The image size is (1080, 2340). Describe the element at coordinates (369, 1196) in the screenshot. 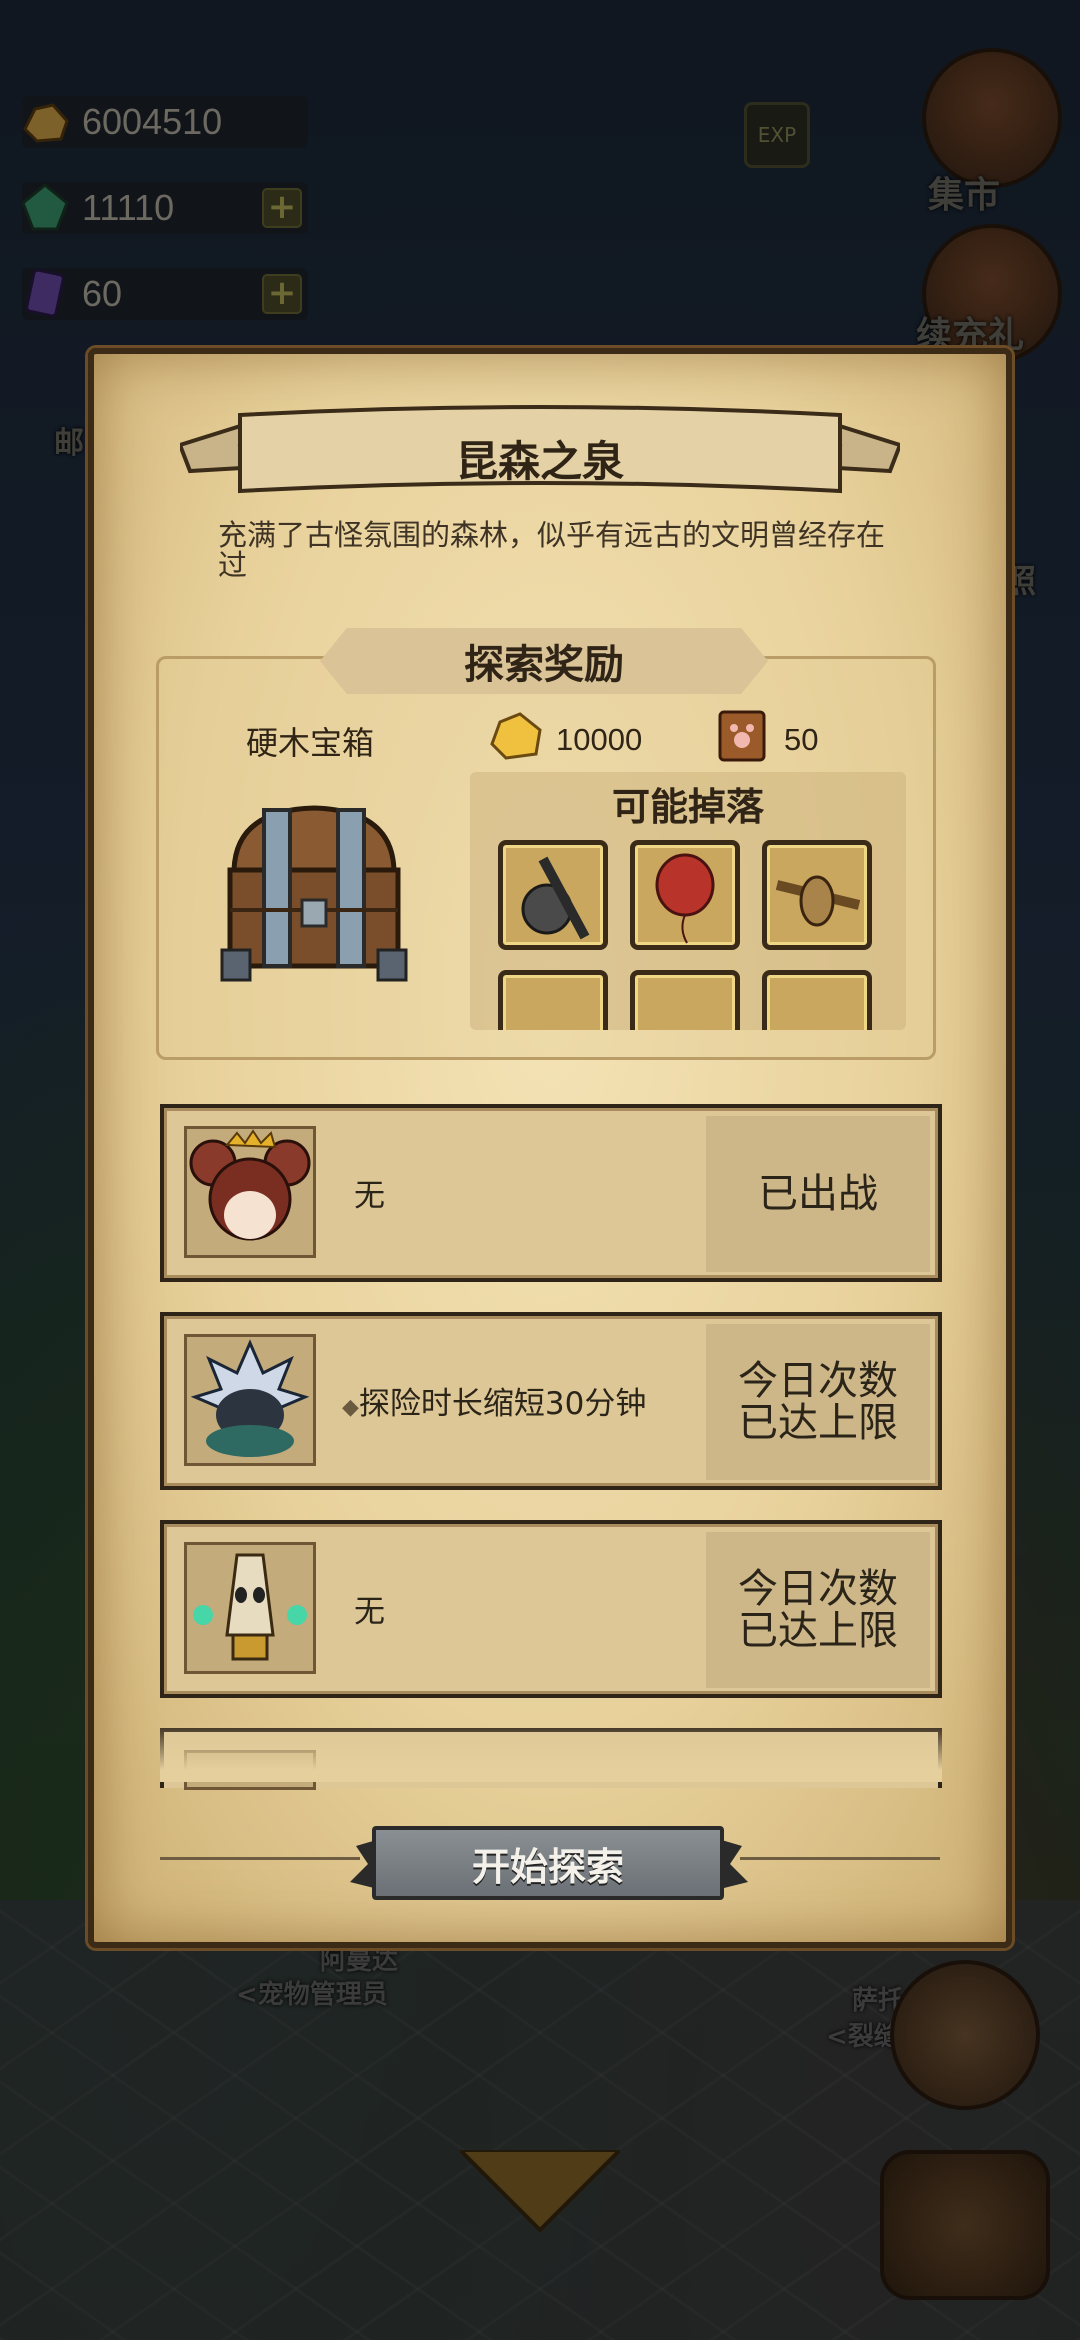

I see `hero-1-skill: 无` at that location.